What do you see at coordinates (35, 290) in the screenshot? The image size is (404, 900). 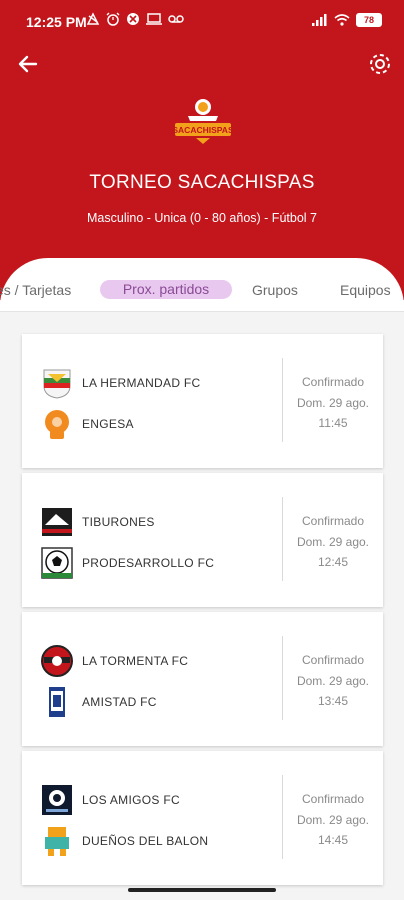 I see `tab-tarjetas: es / Tarjetas` at bounding box center [35, 290].